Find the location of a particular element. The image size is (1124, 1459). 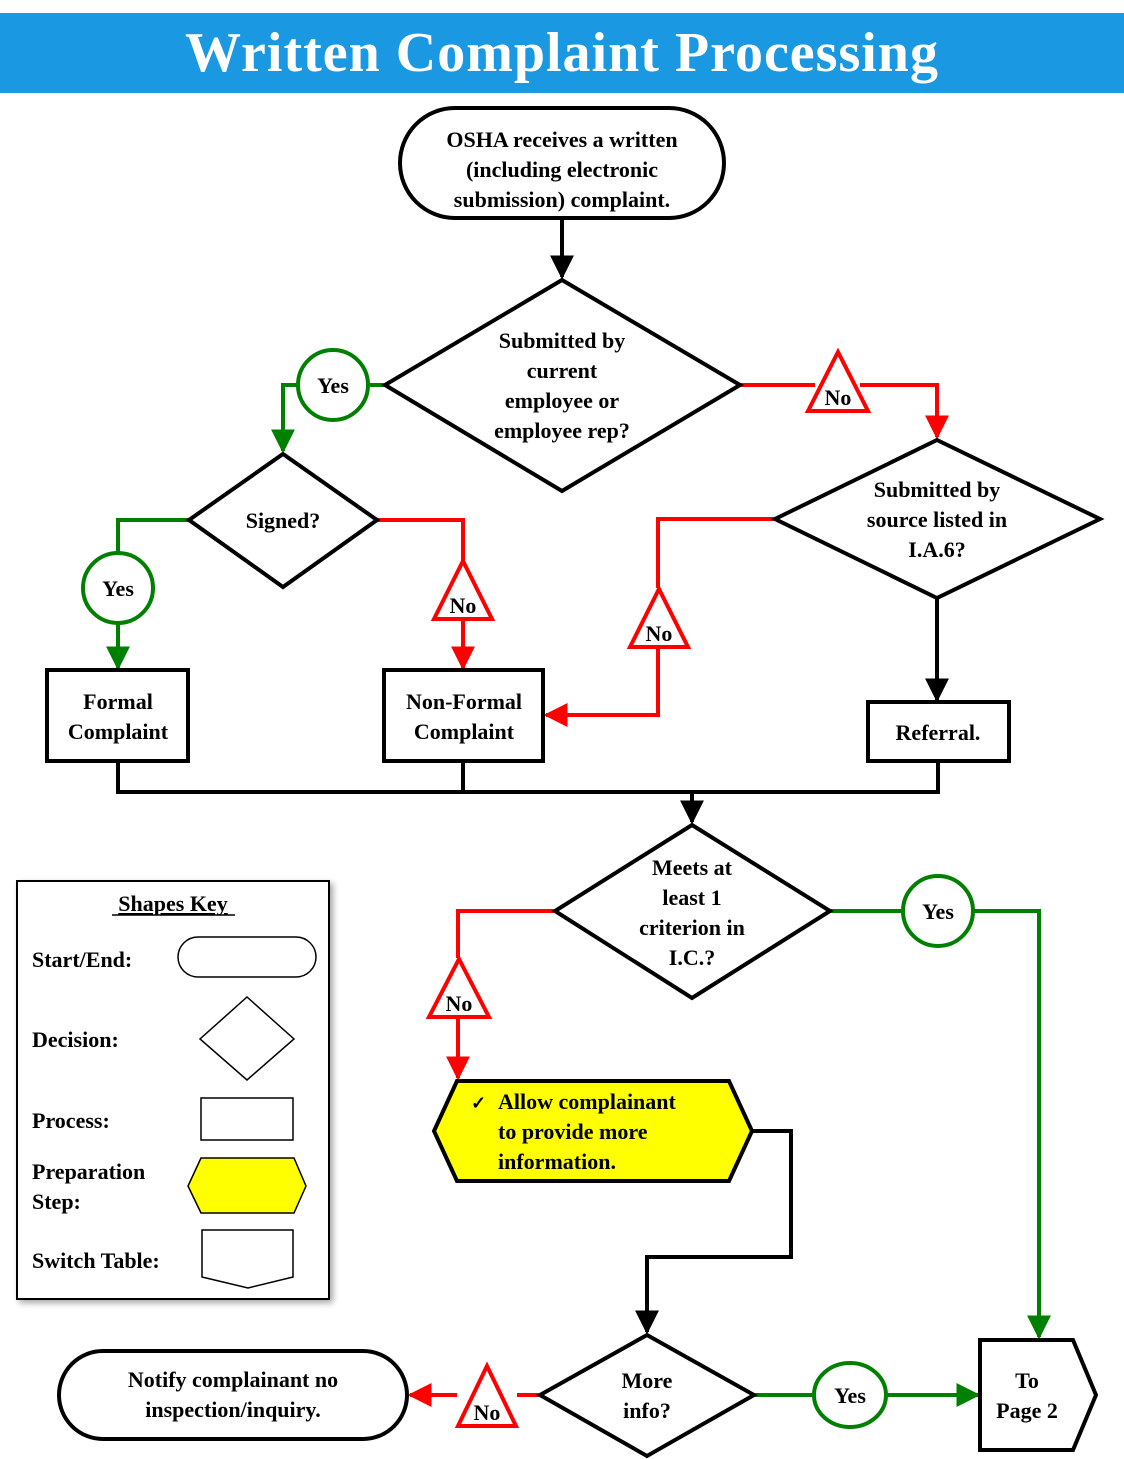

no-label-source: No is located at coordinates (659, 616).